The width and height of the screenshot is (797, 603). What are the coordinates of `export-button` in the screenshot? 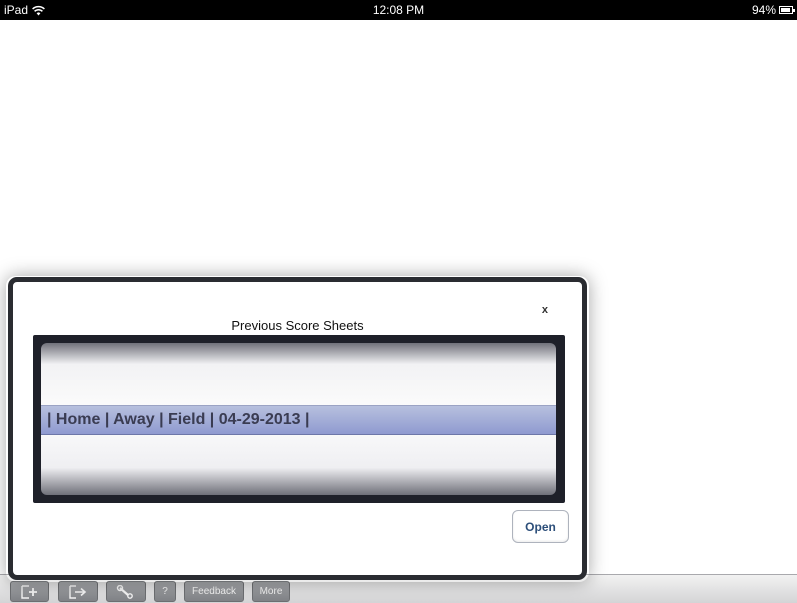 It's located at (78, 591).